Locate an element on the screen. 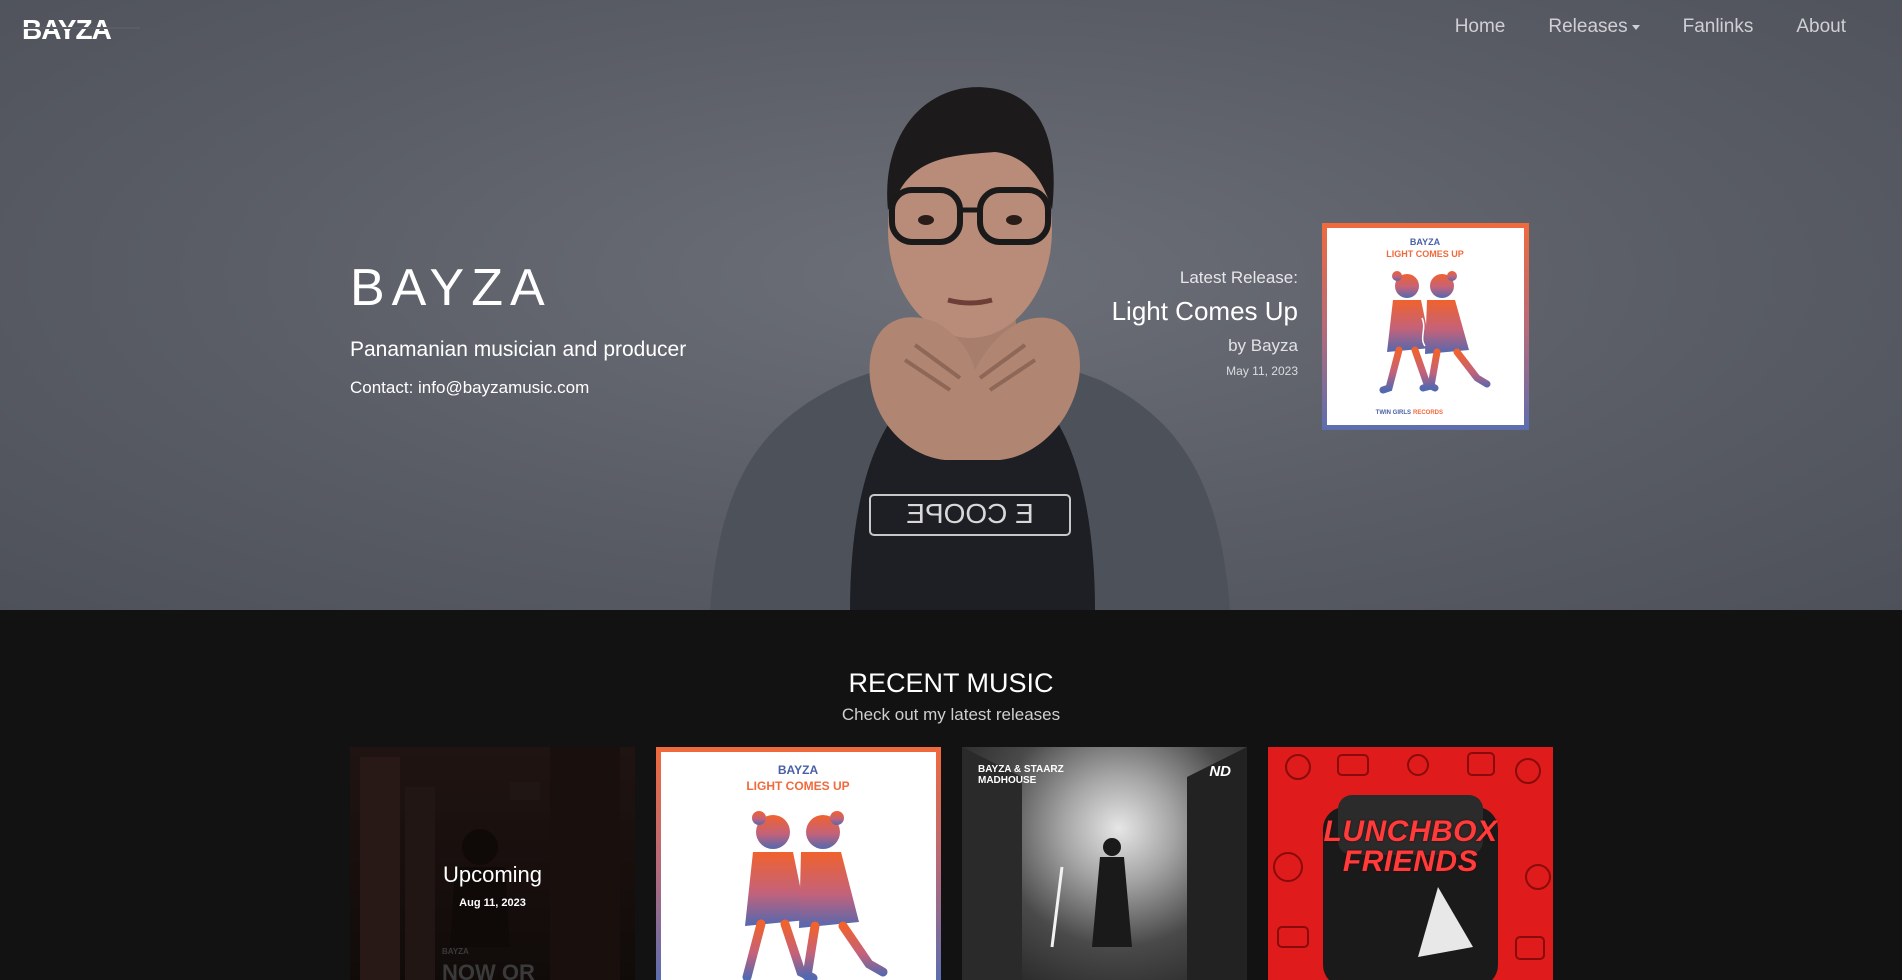 This screenshot has height=980, width=1902. cover-art-light-comes-up: BAYZA LIGHT COMES UP TWIN GIRLS RECORDS is located at coordinates (1425, 326).